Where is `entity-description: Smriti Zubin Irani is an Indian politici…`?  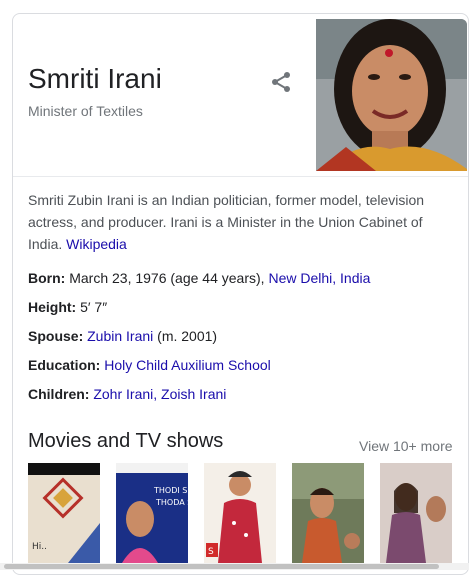
entity-description: Smriti Zubin Irani is an Indian politici… is located at coordinates (238, 222).